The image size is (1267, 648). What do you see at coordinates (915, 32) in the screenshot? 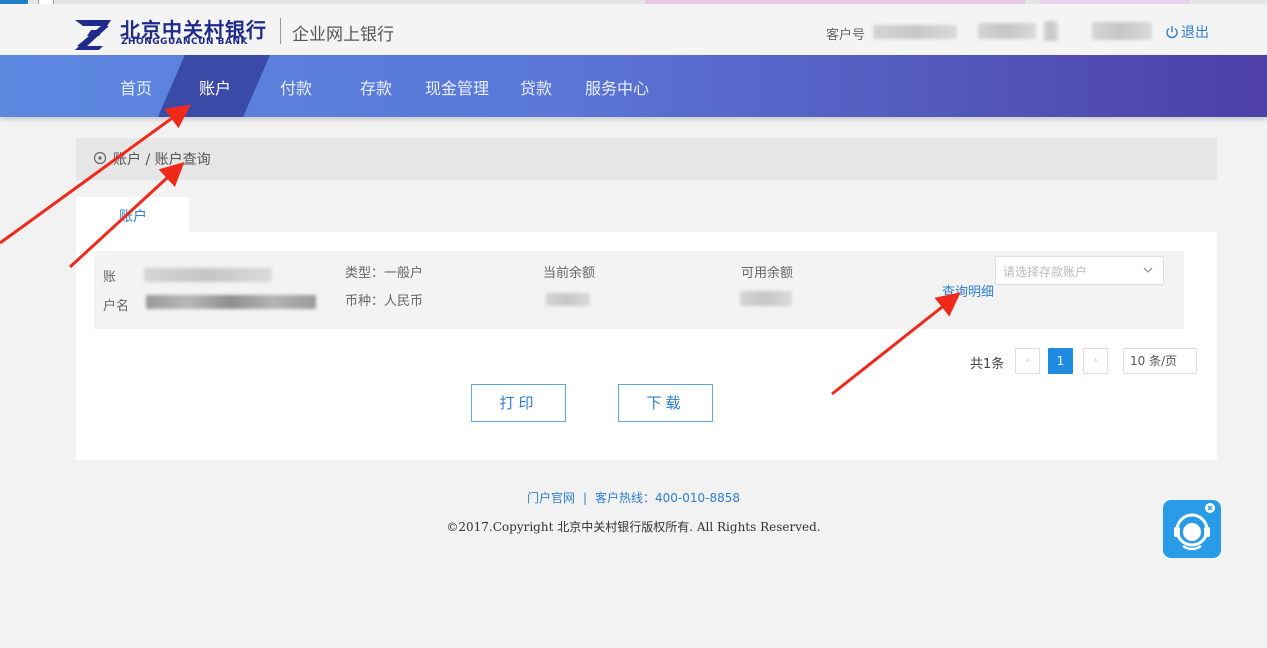
I see `customer-number-redacted` at bounding box center [915, 32].